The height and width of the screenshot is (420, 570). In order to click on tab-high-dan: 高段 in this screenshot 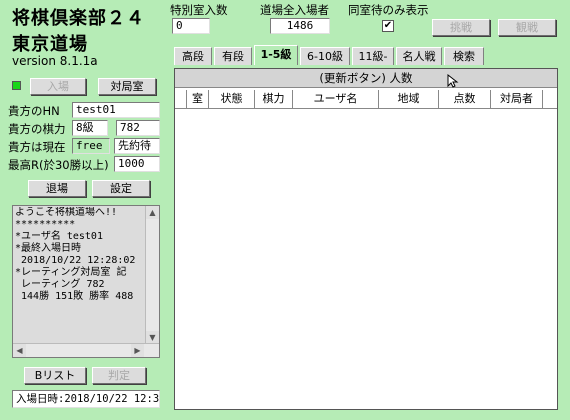, I will do `click(193, 56)`.